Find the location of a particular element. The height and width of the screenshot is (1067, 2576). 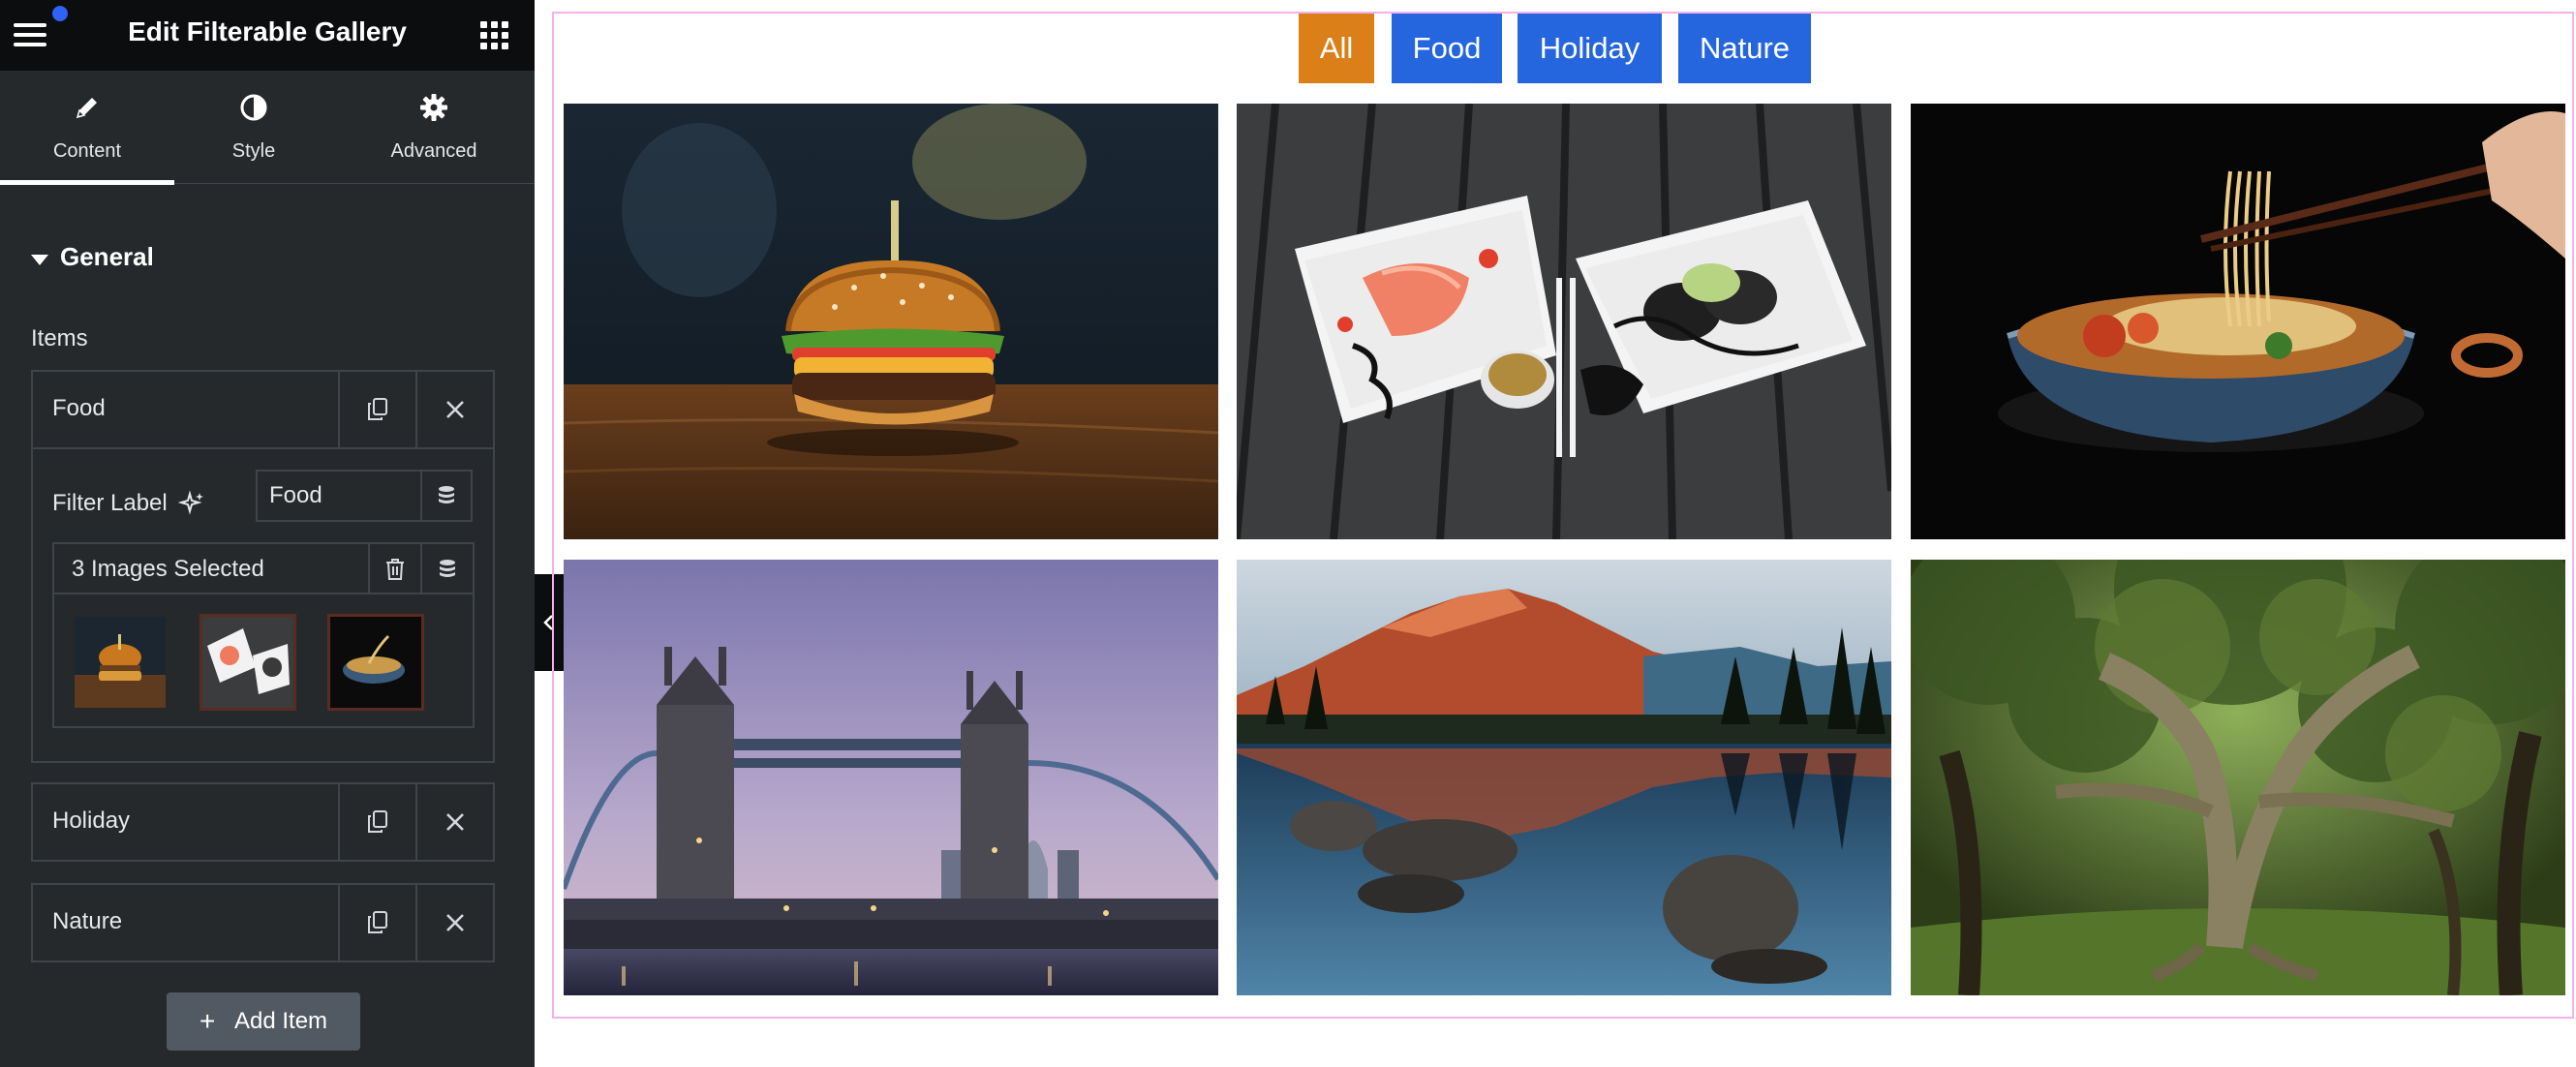

gear-icon is located at coordinates (433, 108).